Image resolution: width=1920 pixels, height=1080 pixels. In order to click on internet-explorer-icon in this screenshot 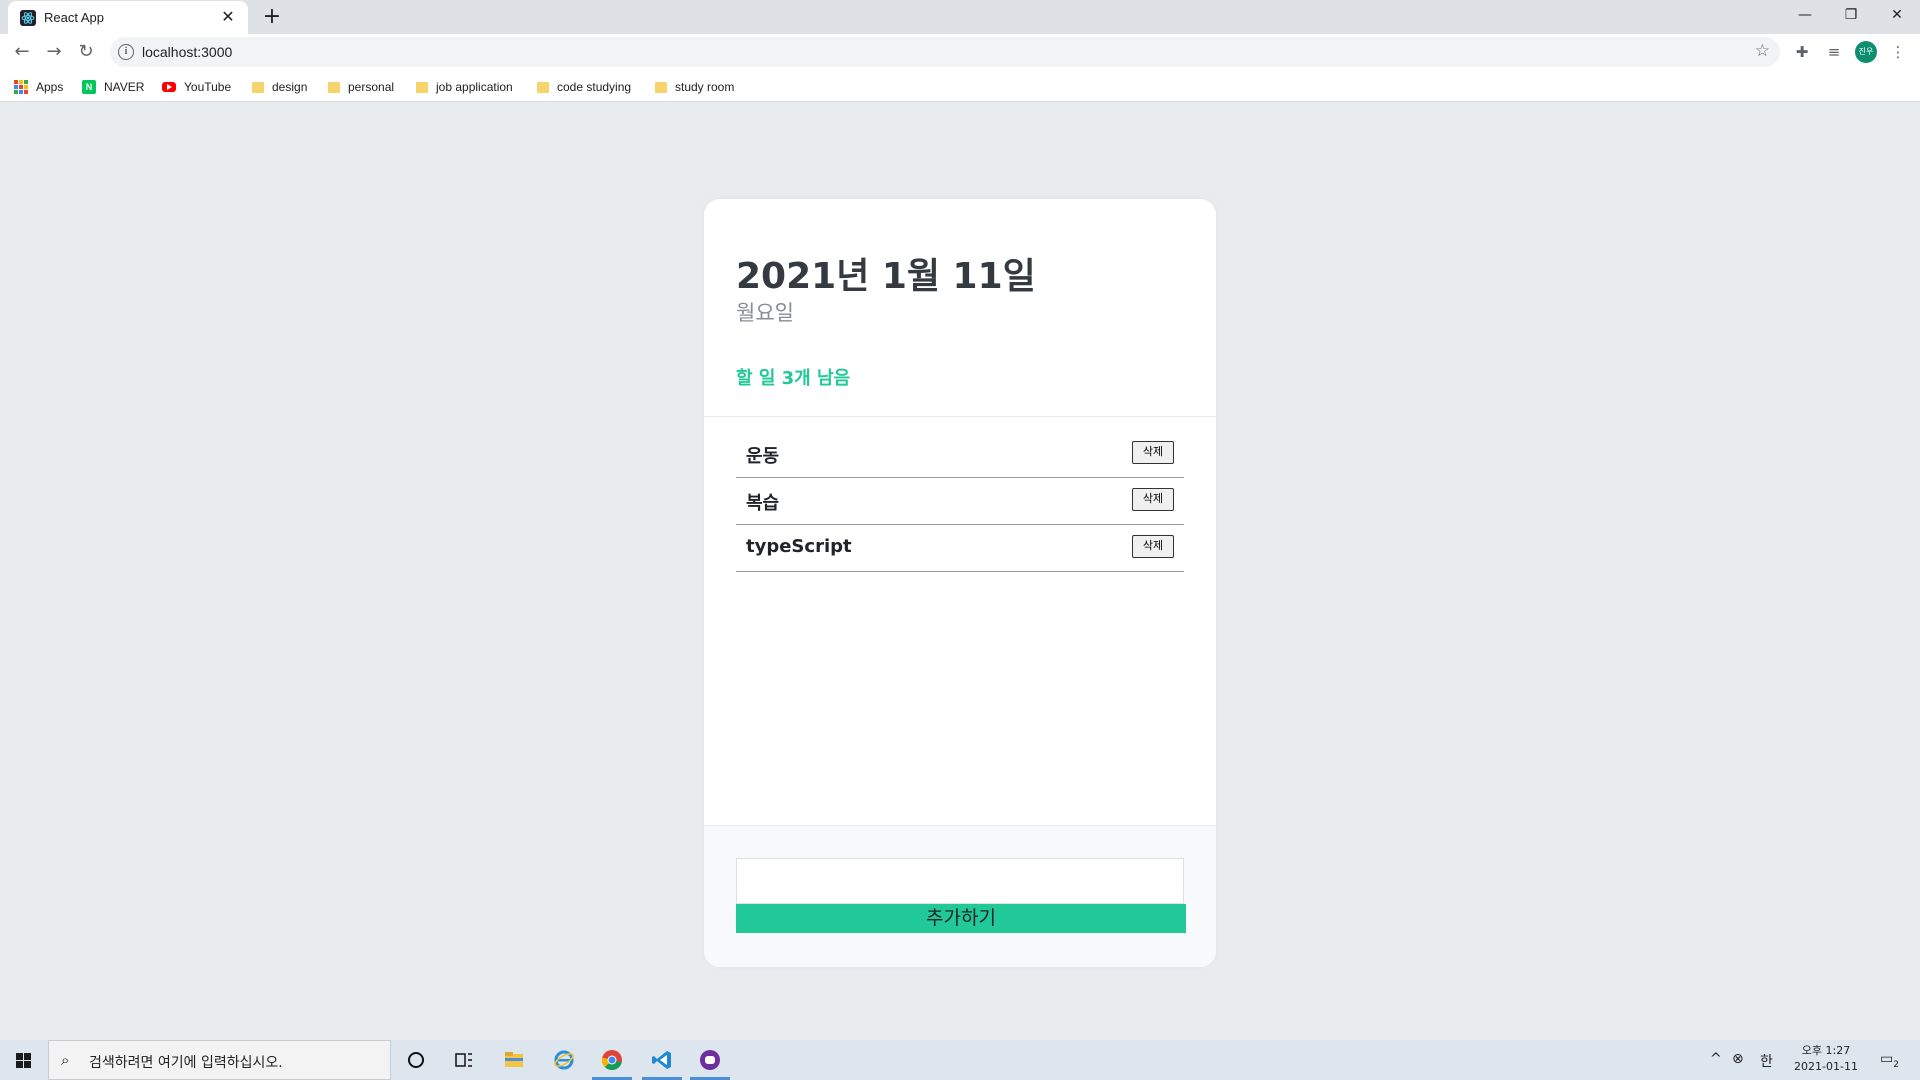, I will do `click(564, 1060)`.